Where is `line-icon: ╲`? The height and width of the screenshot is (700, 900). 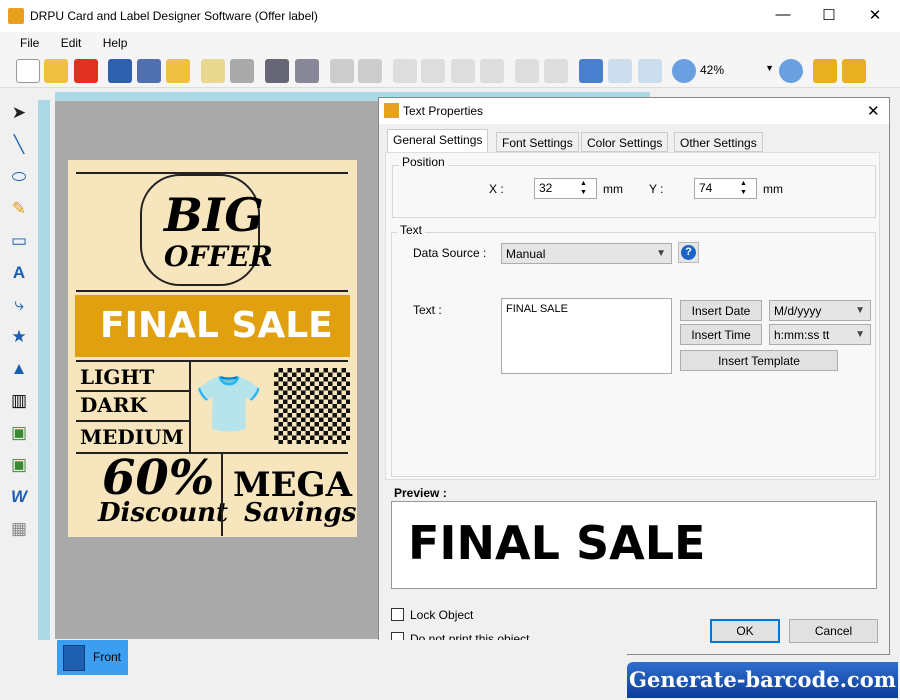 line-icon: ╲ is located at coordinates (19, 145).